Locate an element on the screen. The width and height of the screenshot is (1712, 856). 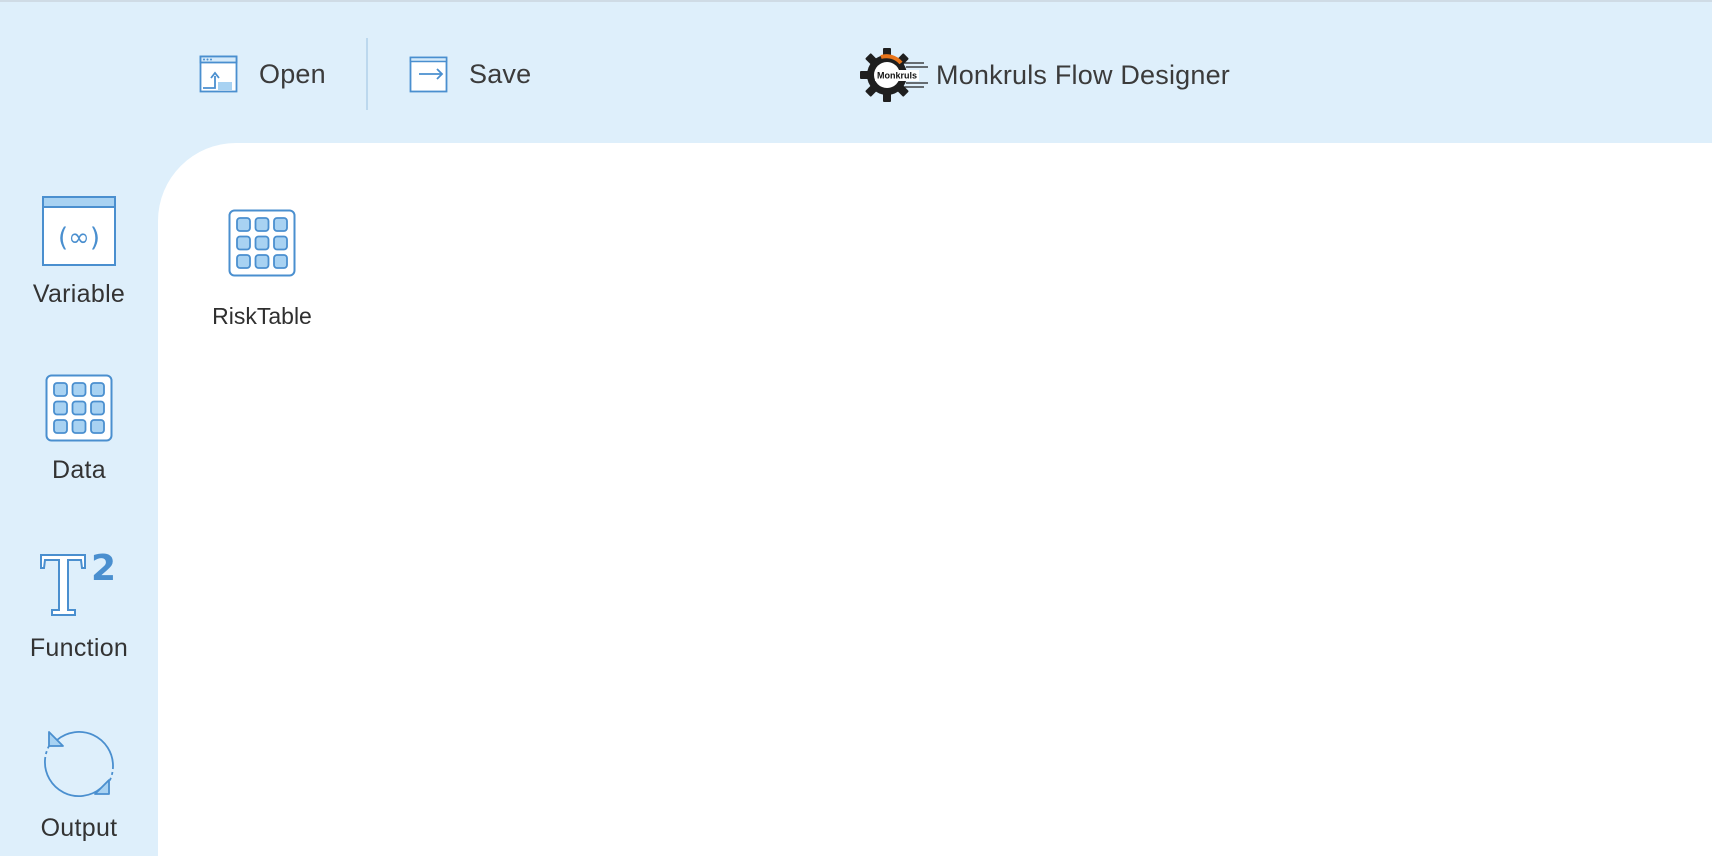
palette-item-output: Output is located at coordinates (79, 784).